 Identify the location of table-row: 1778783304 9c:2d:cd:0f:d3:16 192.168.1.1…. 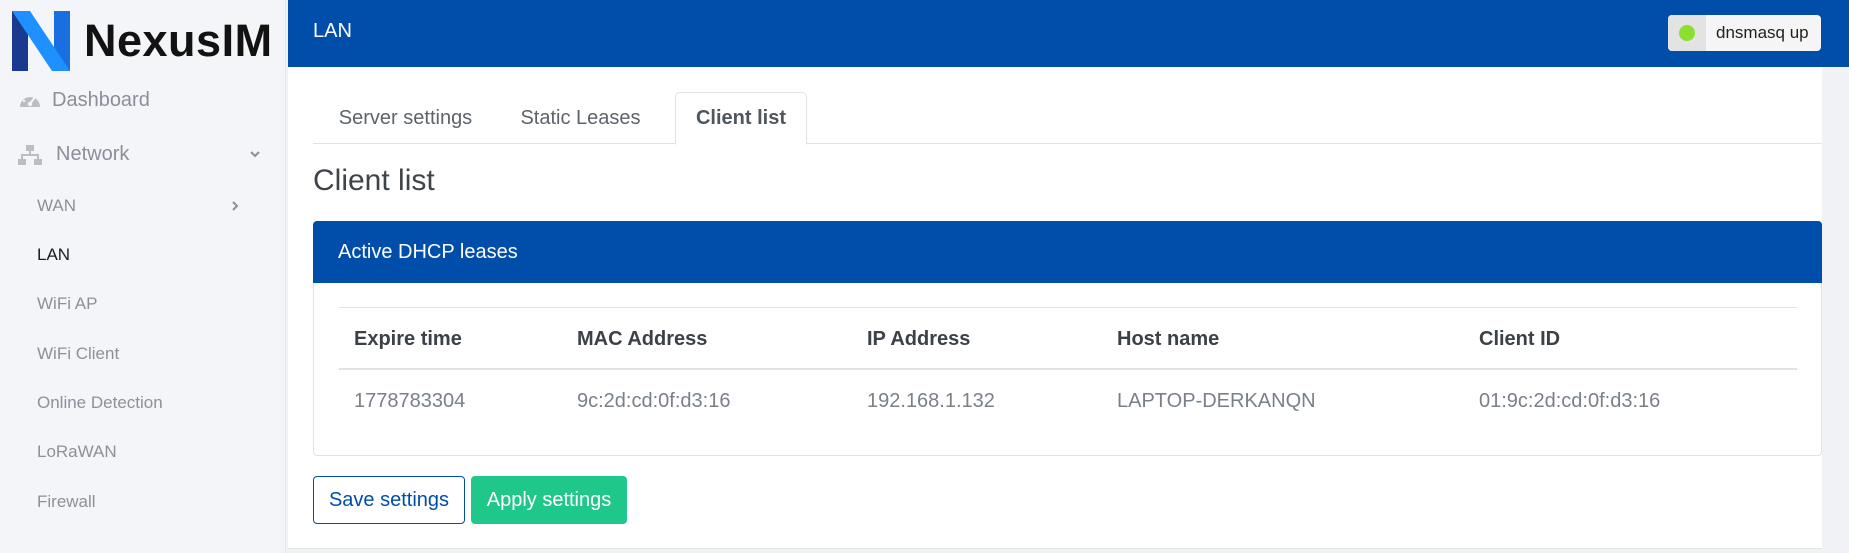
(1068, 401).